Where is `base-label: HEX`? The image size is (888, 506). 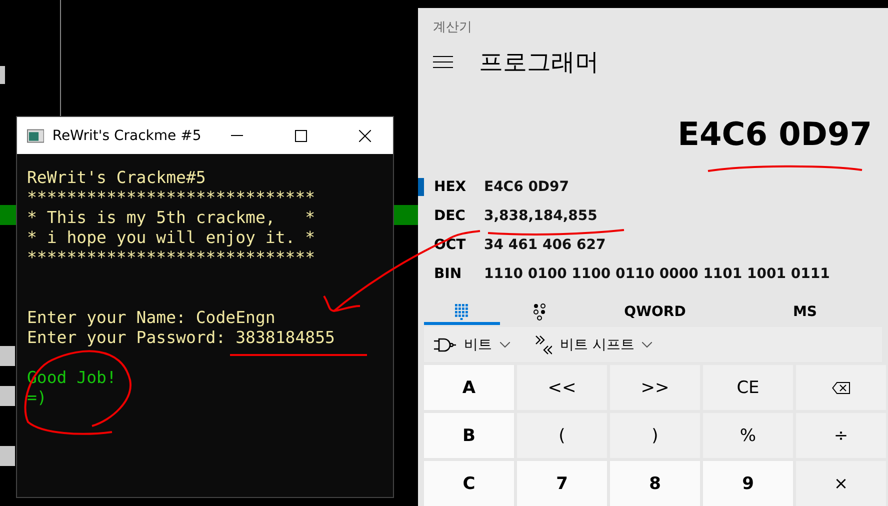 base-label: HEX is located at coordinates (451, 186).